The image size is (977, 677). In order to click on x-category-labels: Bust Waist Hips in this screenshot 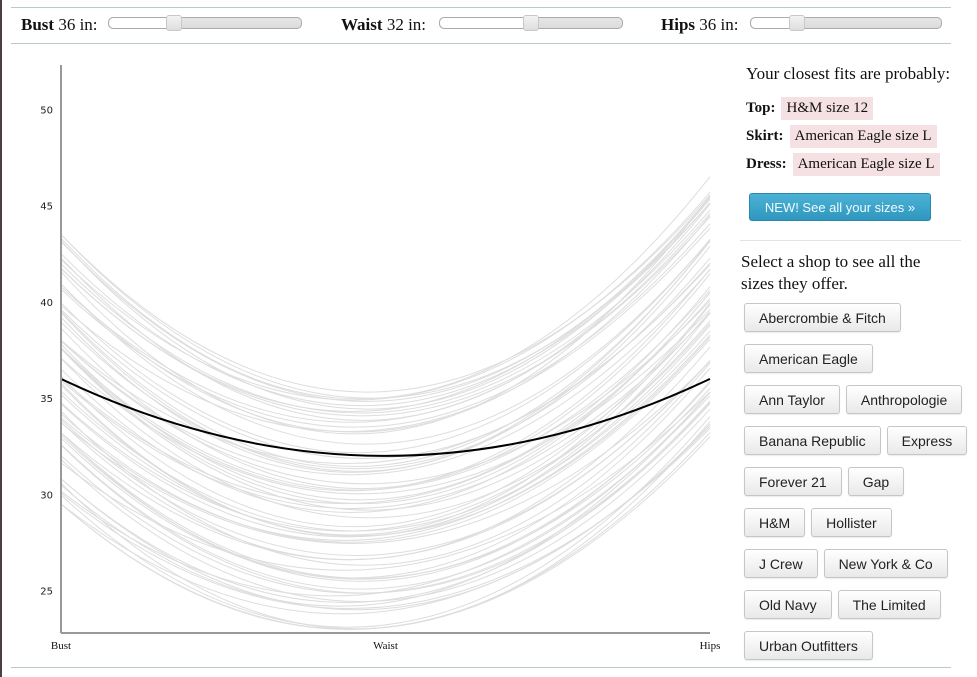, I will do `click(385, 646)`.